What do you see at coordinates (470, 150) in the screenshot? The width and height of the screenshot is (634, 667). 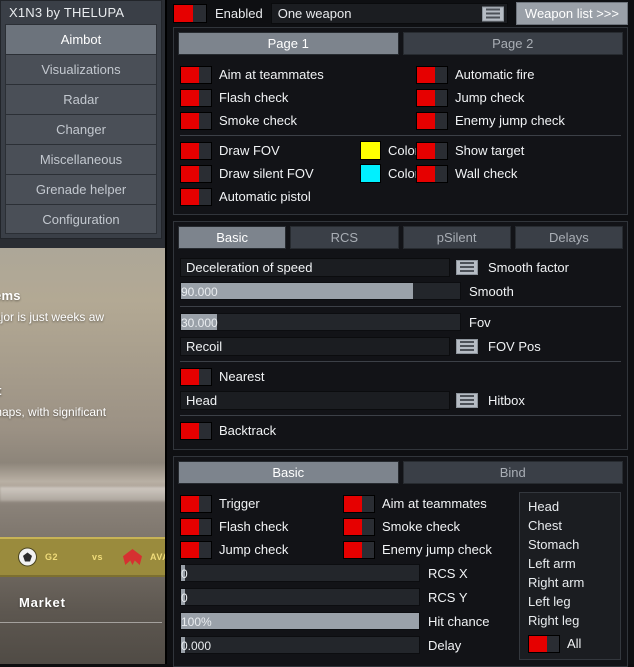 I see `checkbox-show-target: Show target` at bounding box center [470, 150].